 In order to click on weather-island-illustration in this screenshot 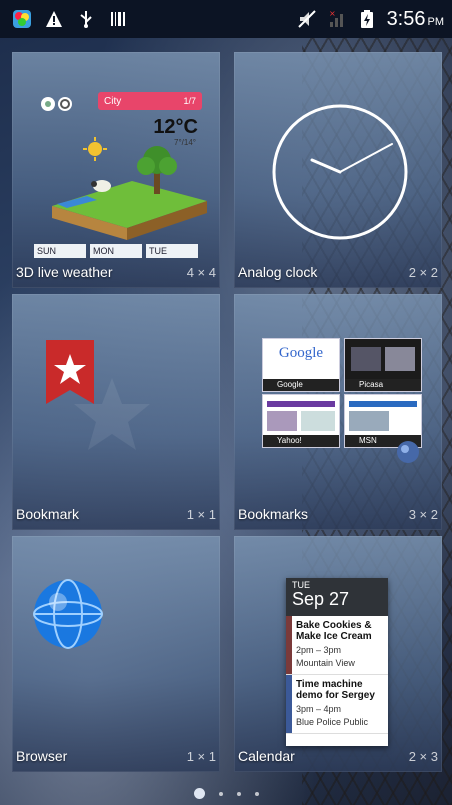, I will do `click(127, 196)`.